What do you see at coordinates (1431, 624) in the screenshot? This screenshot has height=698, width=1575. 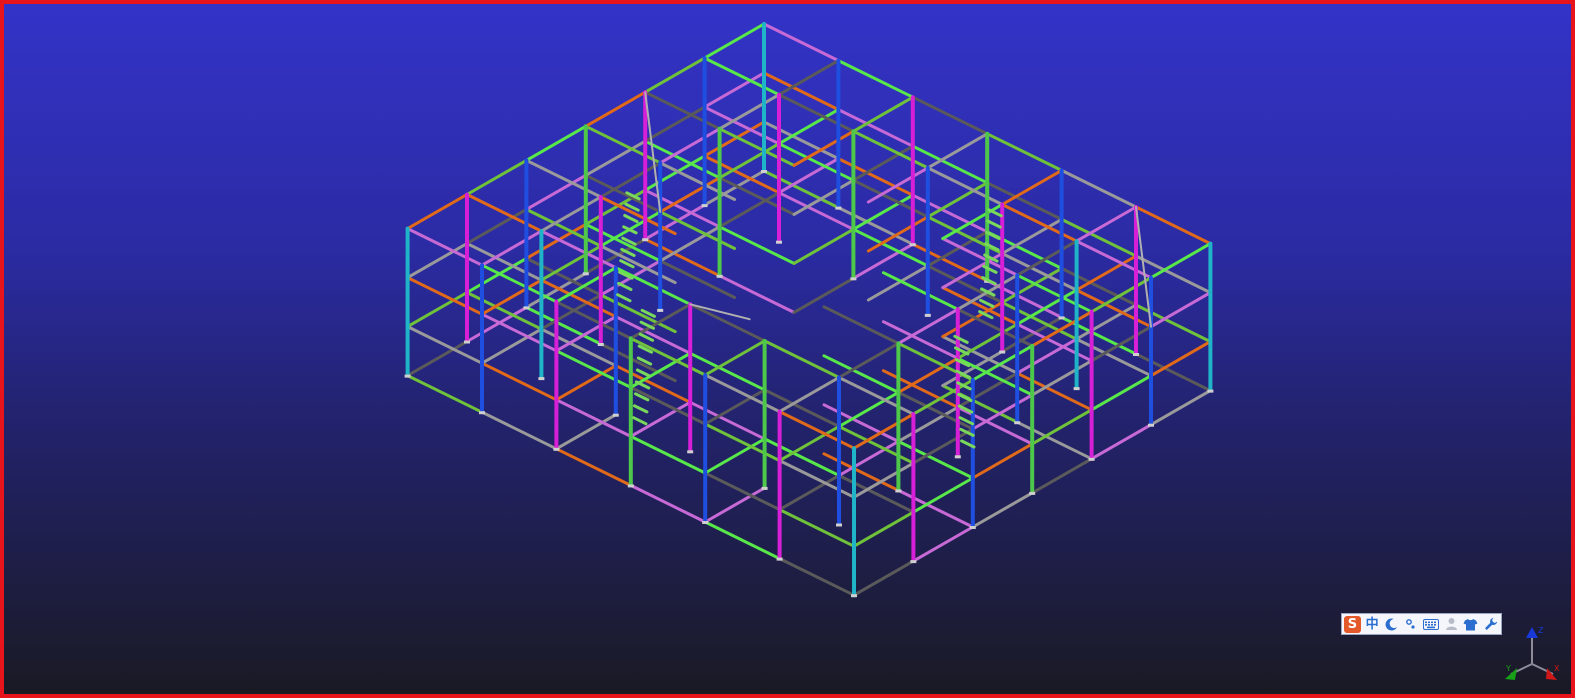 I see `keyboard-icon` at bounding box center [1431, 624].